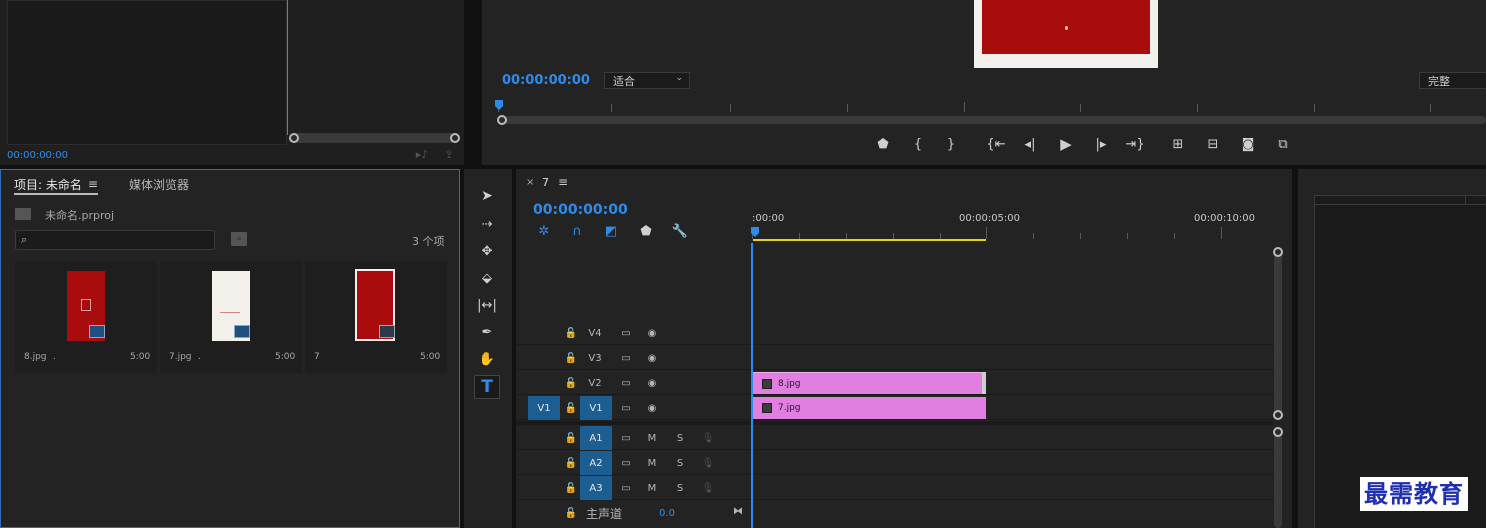 The image size is (1486, 528). I want to click on video-tracks-scrollbar, so click(1278, 333).